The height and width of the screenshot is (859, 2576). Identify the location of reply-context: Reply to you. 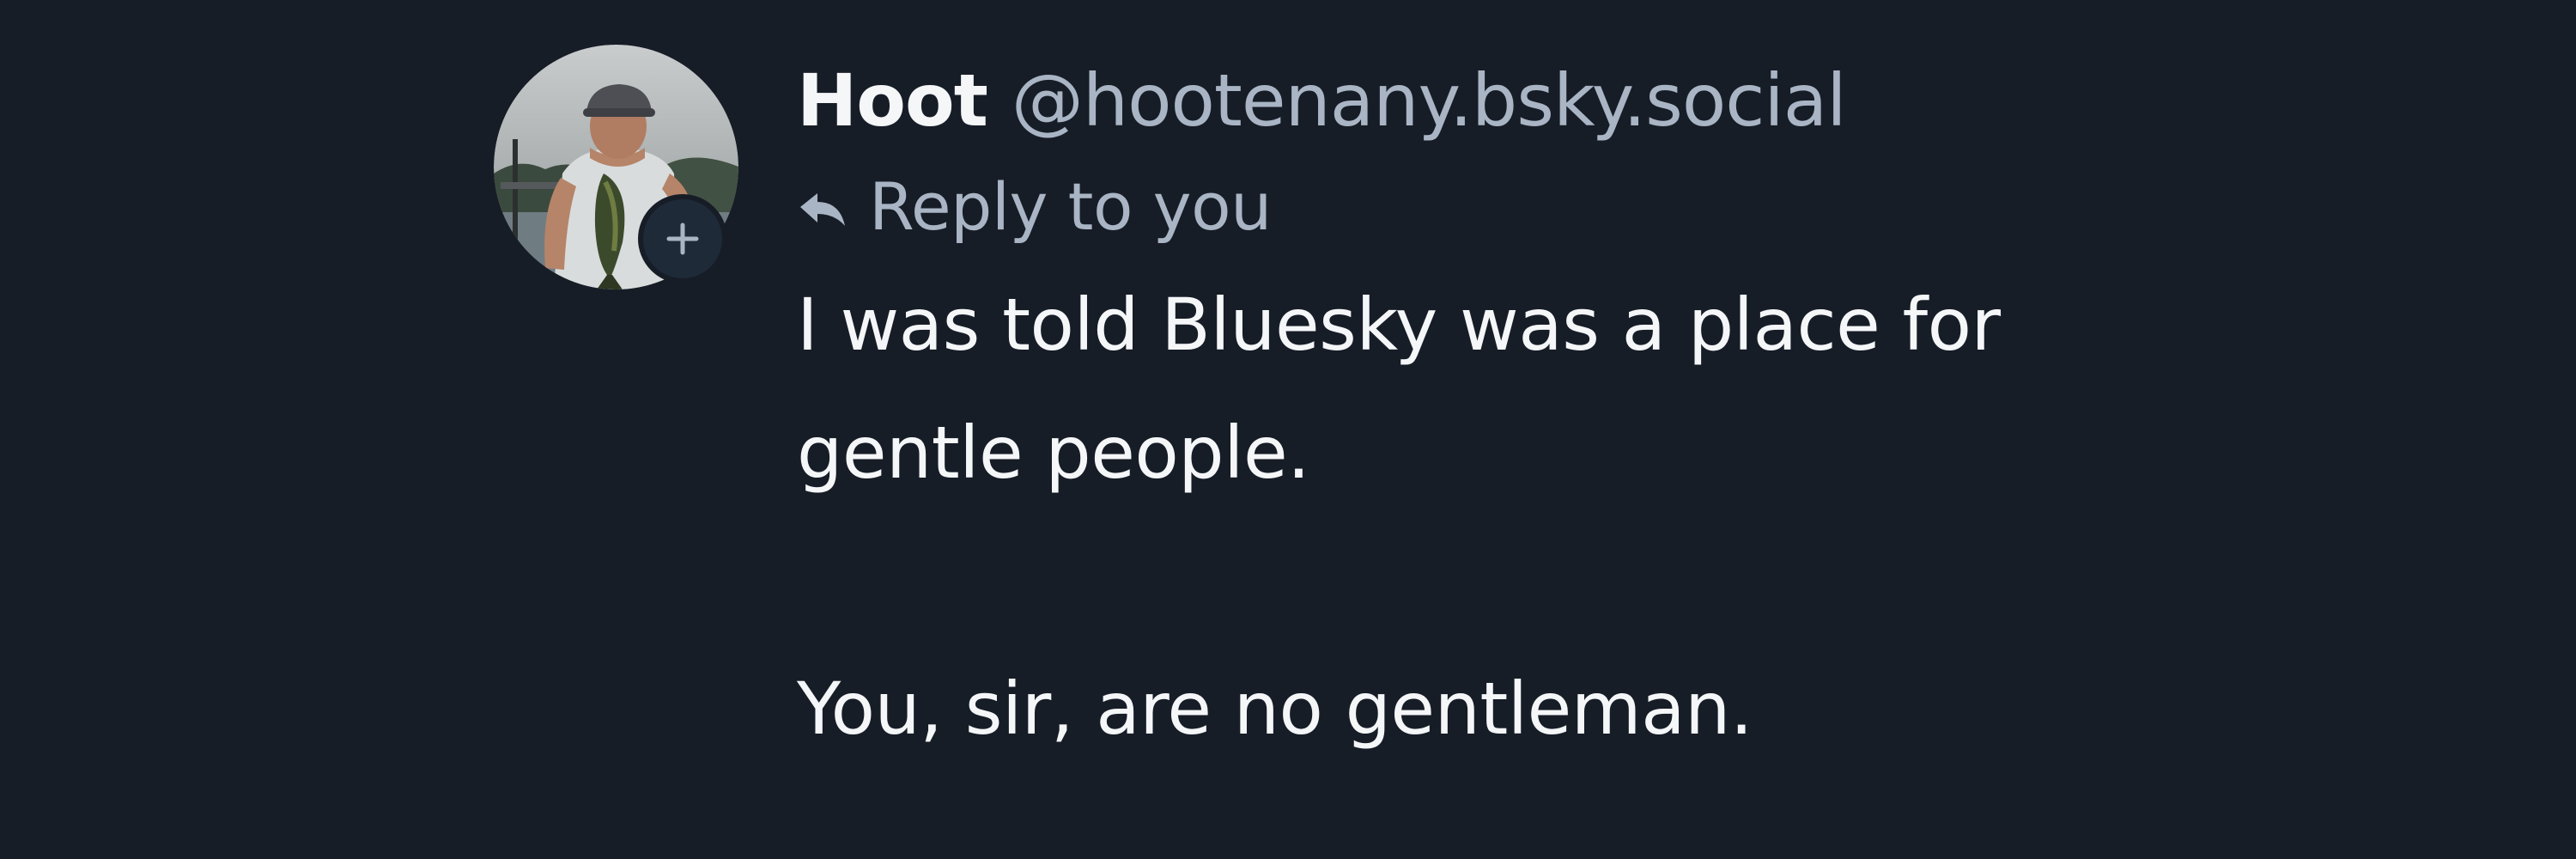
(1656, 206).